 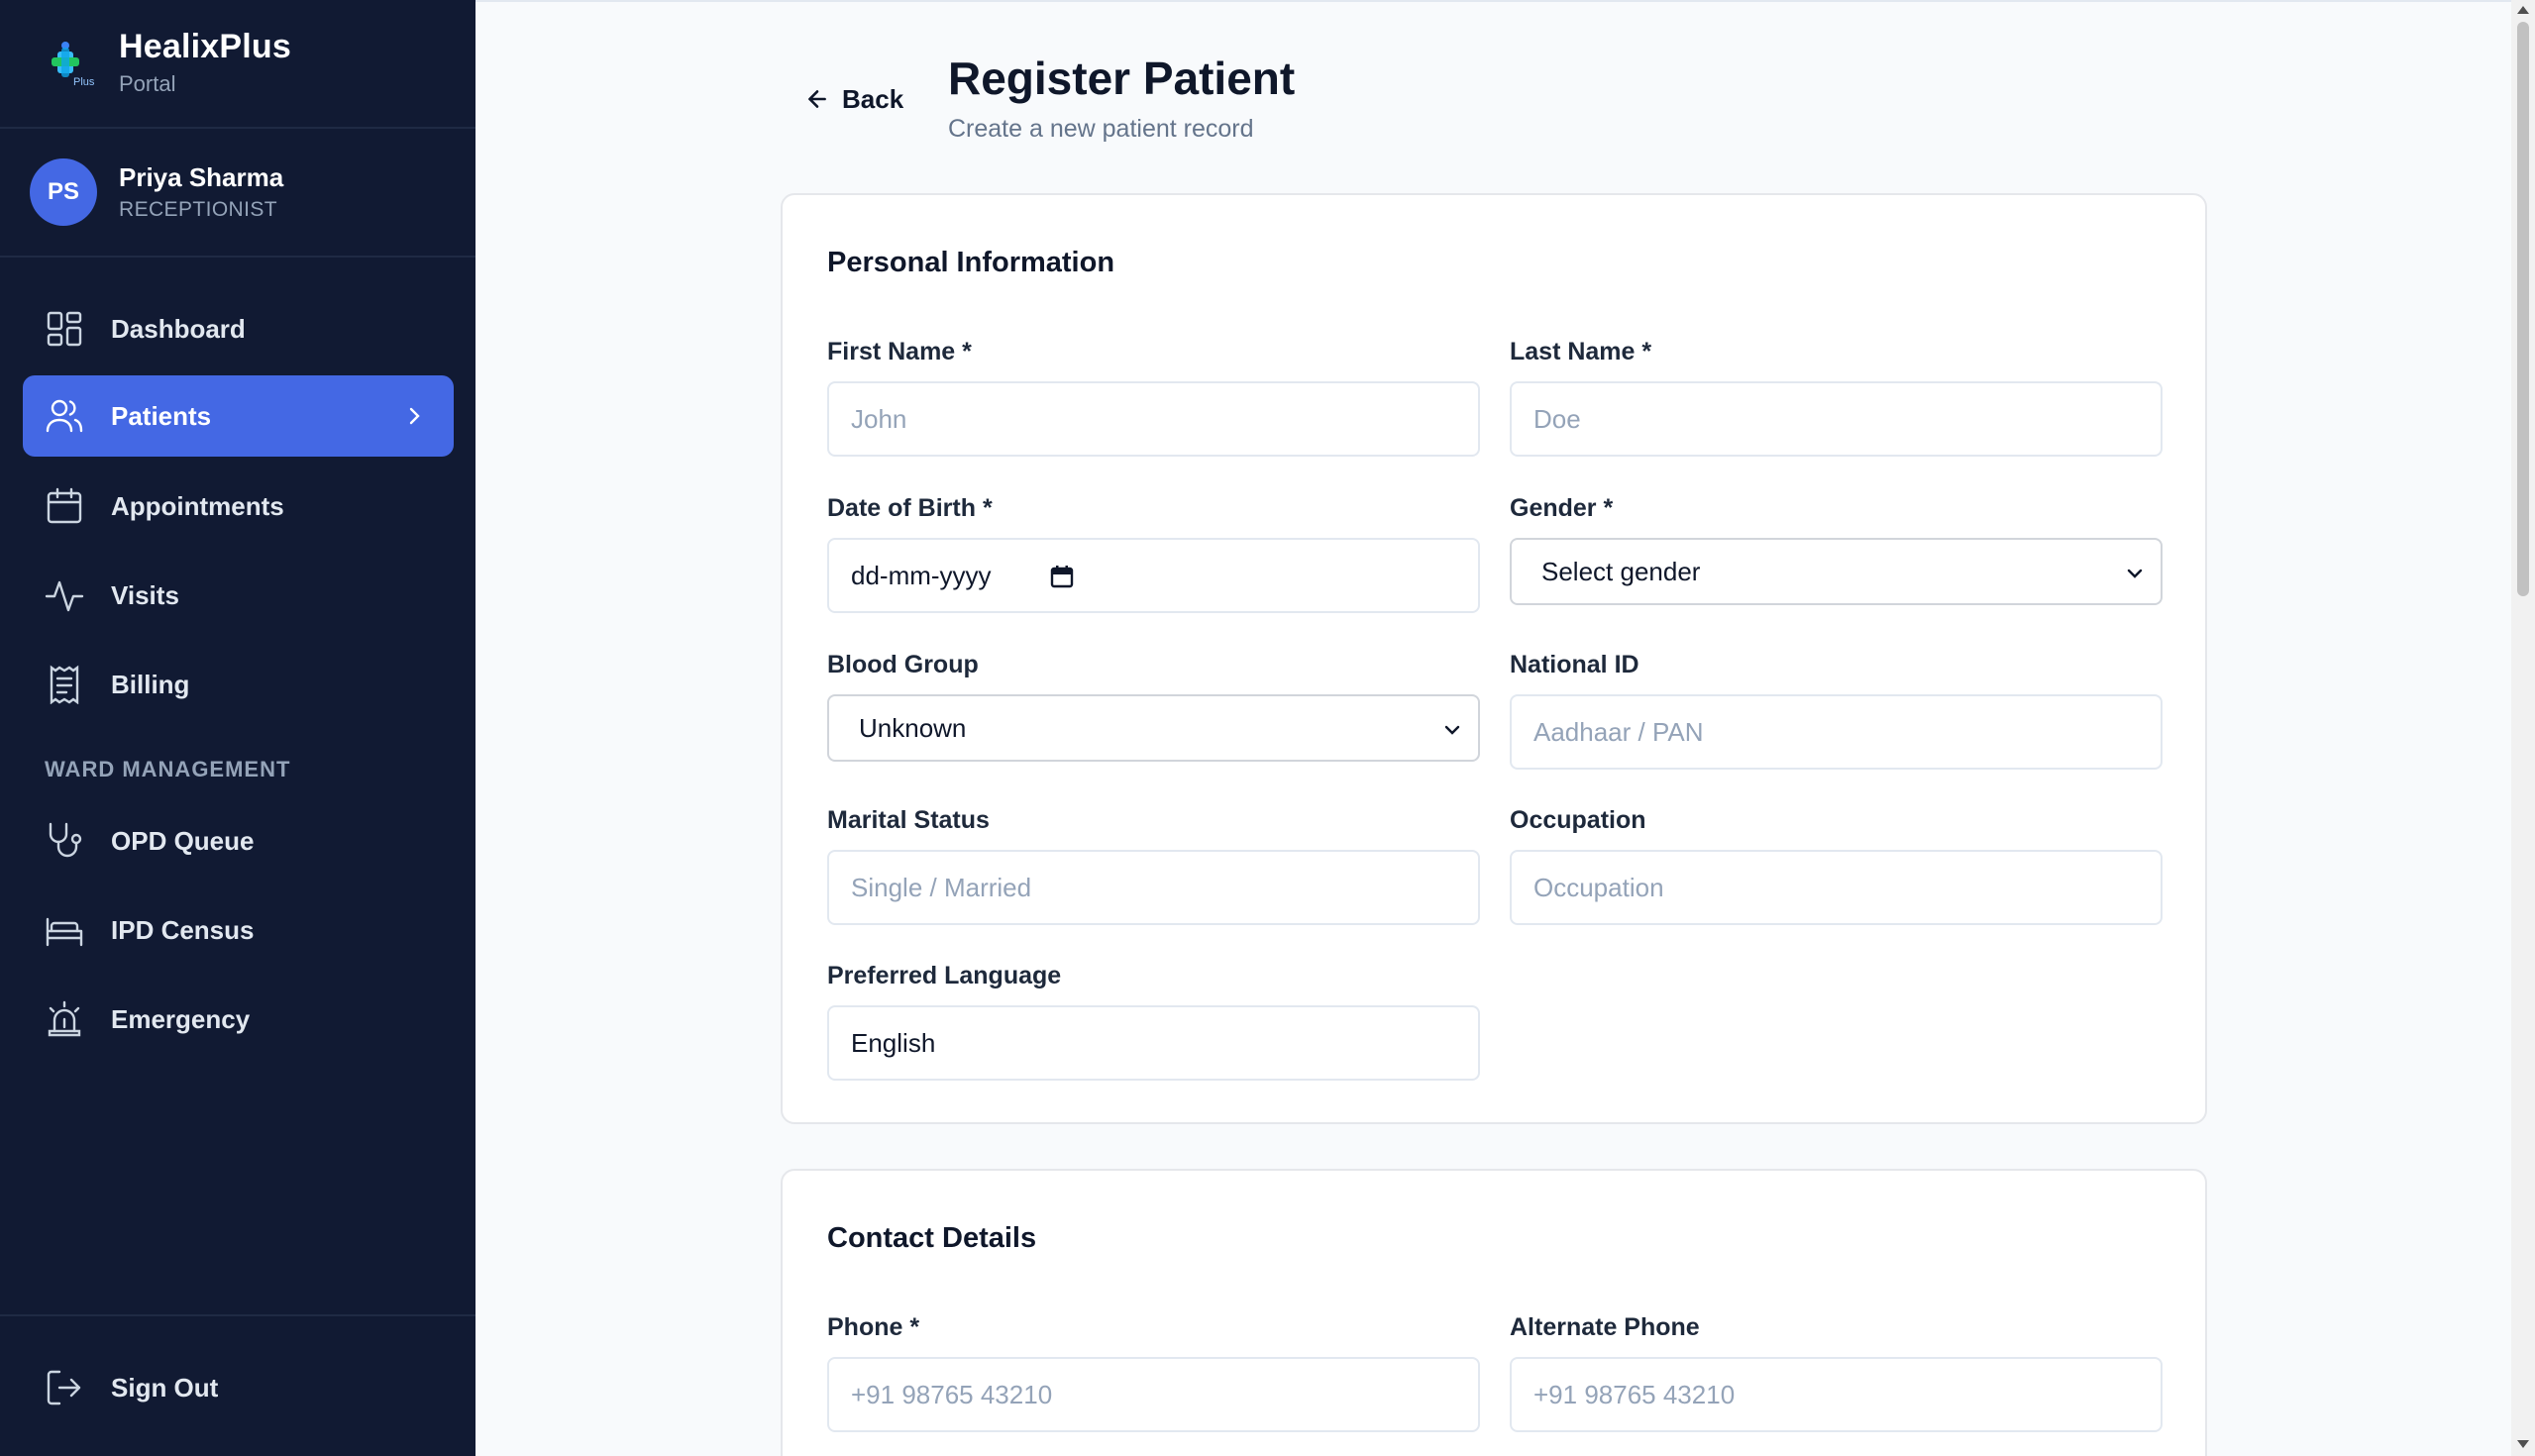 What do you see at coordinates (1574, 664) in the screenshot?
I see `national-id-label: National ID` at bounding box center [1574, 664].